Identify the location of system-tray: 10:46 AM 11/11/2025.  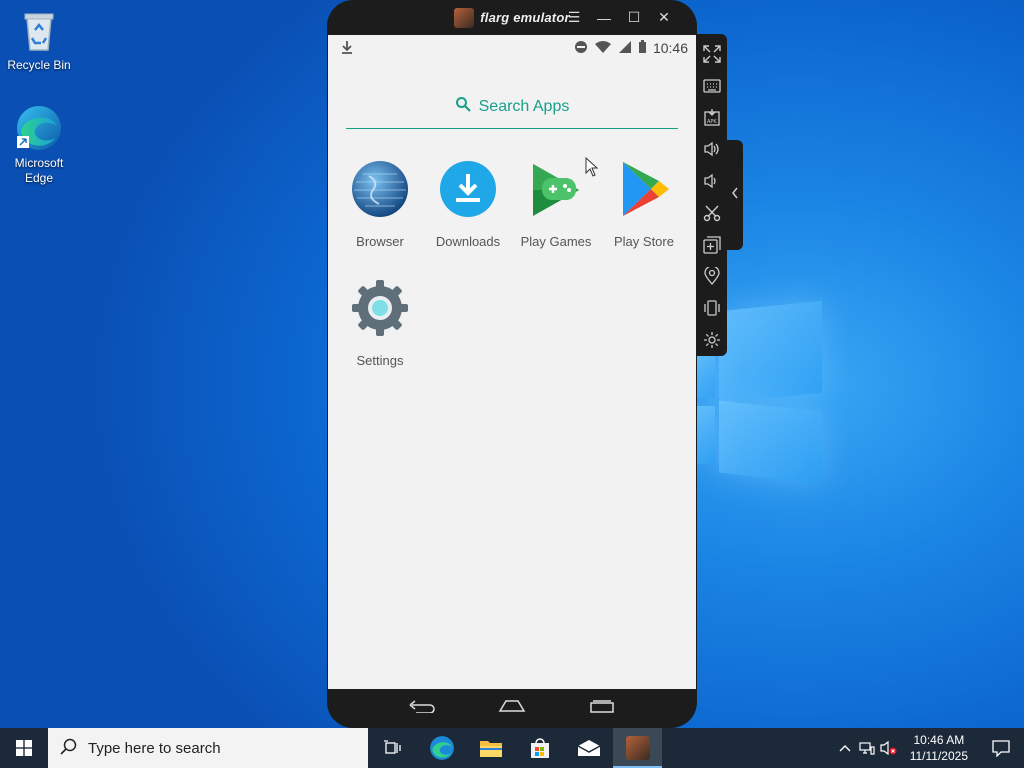
(929, 748).